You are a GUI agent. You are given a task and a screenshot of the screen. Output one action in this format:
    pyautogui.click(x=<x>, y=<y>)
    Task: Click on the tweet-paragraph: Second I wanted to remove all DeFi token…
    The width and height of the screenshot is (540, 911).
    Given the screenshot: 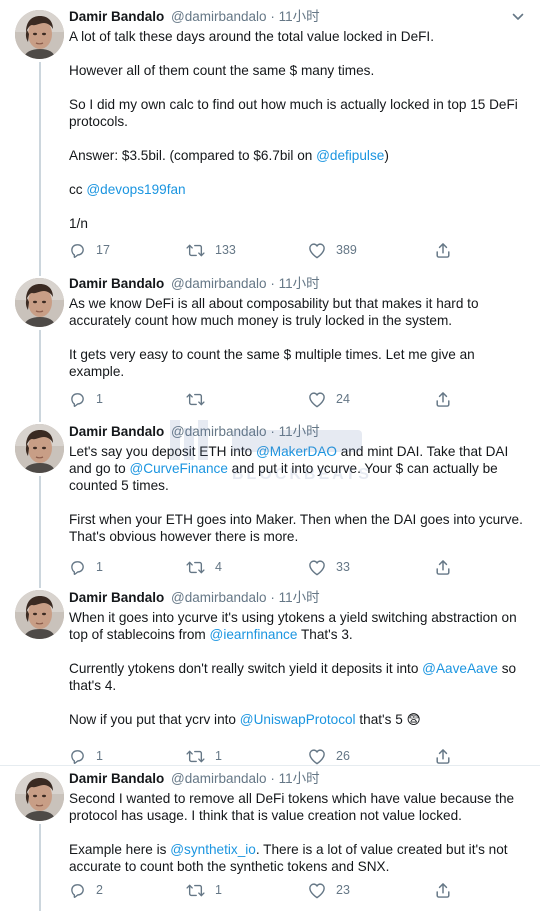 What is the action you would take?
    pyautogui.click(x=298, y=807)
    